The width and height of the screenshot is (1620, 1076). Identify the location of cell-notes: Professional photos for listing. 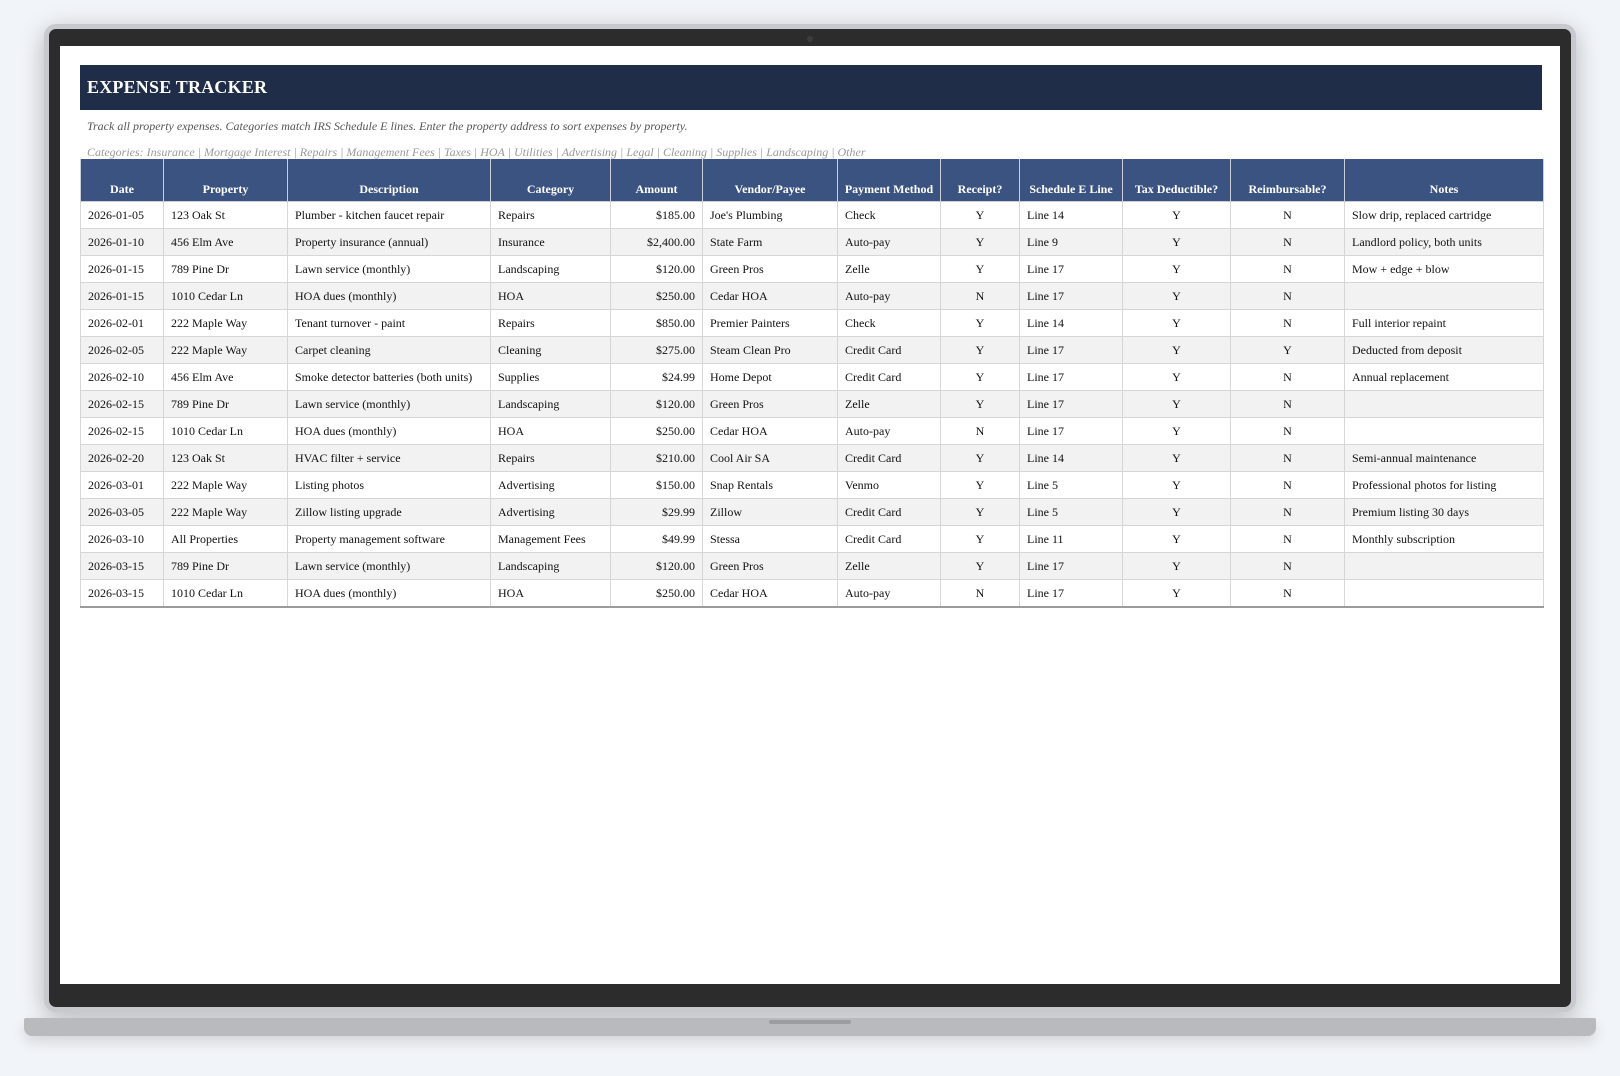
(1444, 485).